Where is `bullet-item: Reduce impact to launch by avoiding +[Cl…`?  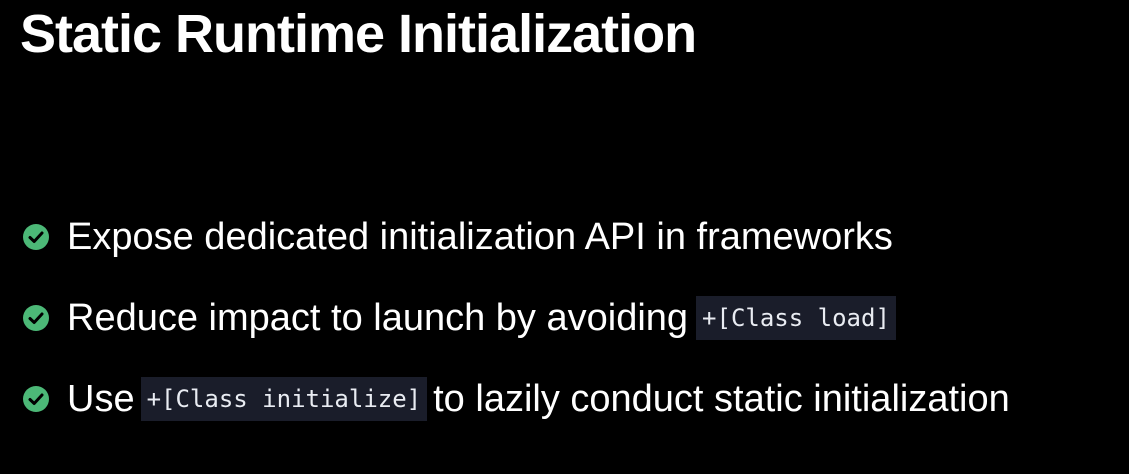
bullet-item: Reduce impact to launch by avoiding +[Cl… is located at coordinates (516, 318).